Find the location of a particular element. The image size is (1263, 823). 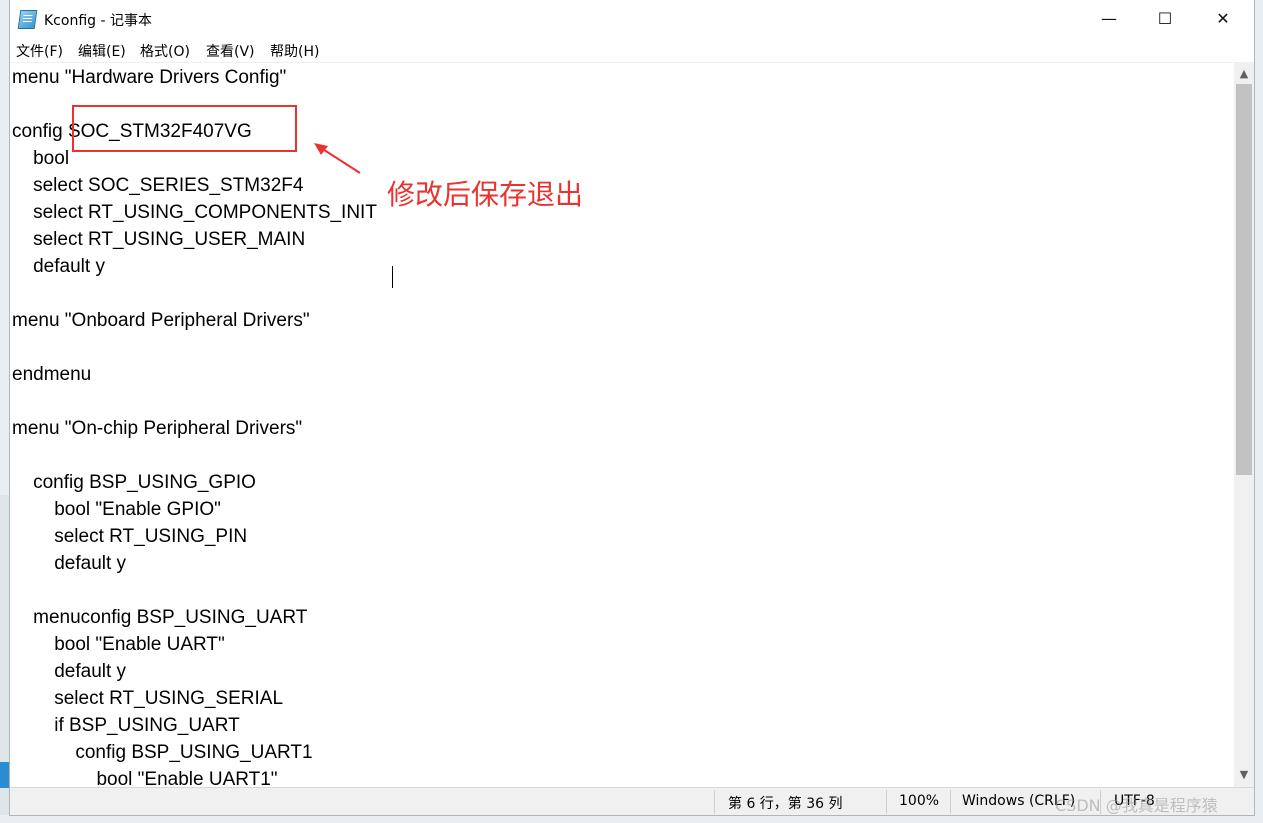

menu-view: 查看(V) is located at coordinates (230, 51).